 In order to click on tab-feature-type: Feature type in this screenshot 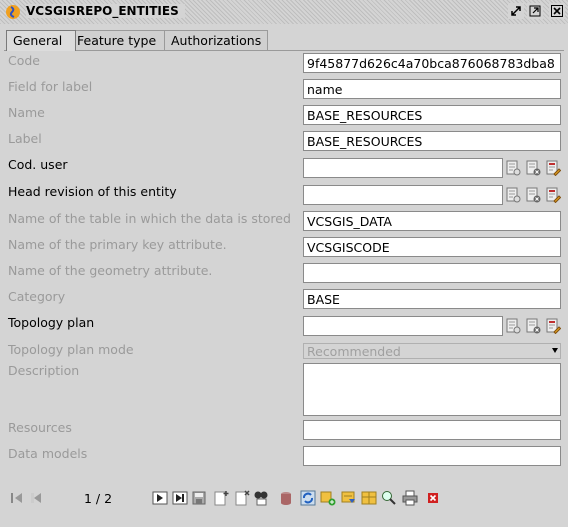, I will do `click(120, 40)`.